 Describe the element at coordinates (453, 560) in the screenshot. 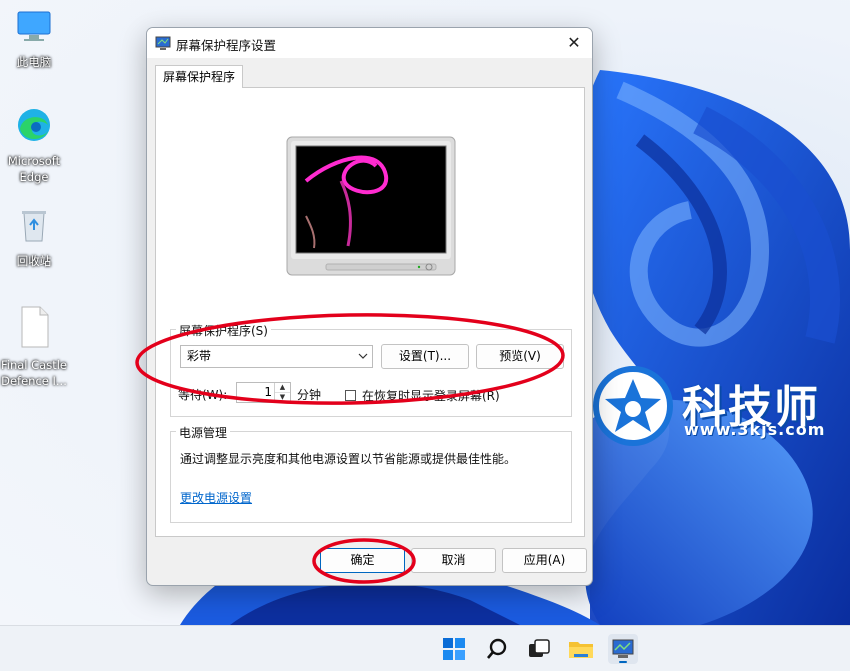

I see `cancel-button: 取消` at that location.